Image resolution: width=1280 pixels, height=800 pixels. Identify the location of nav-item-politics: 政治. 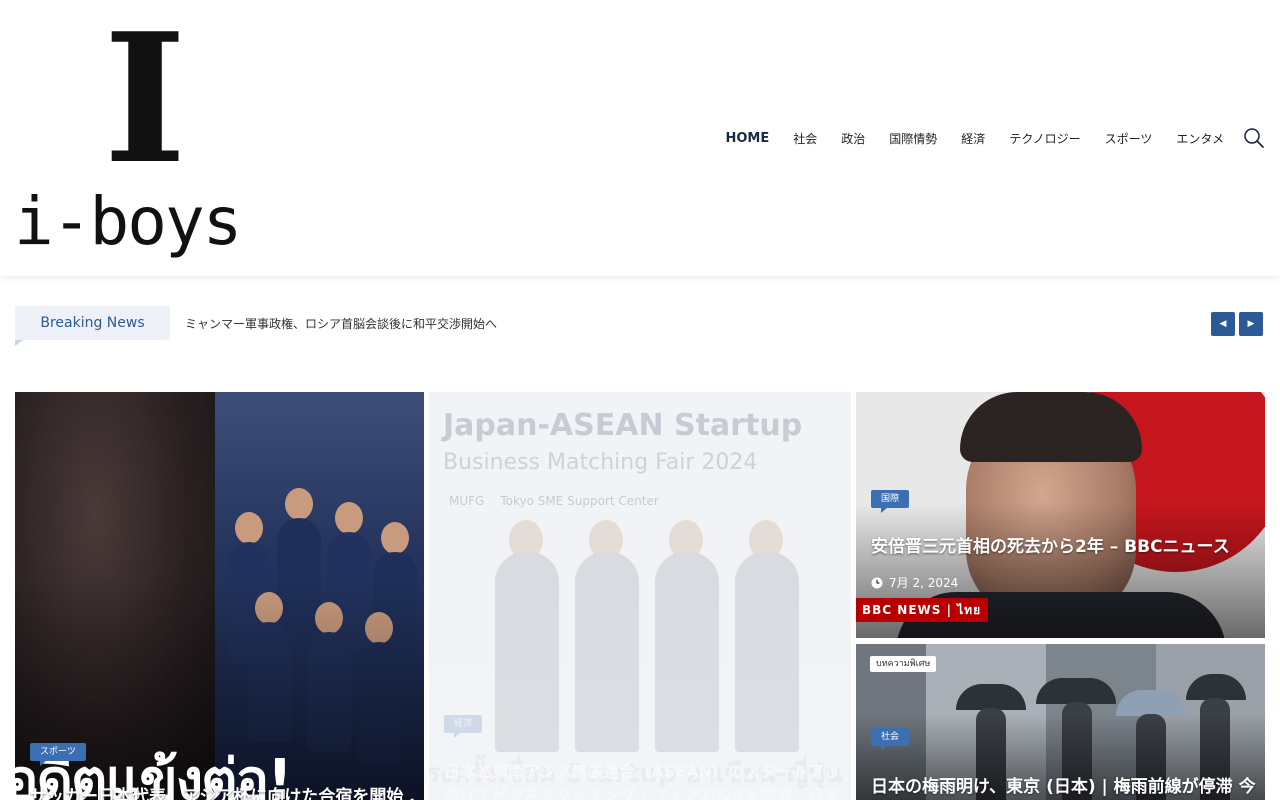
(853, 138).